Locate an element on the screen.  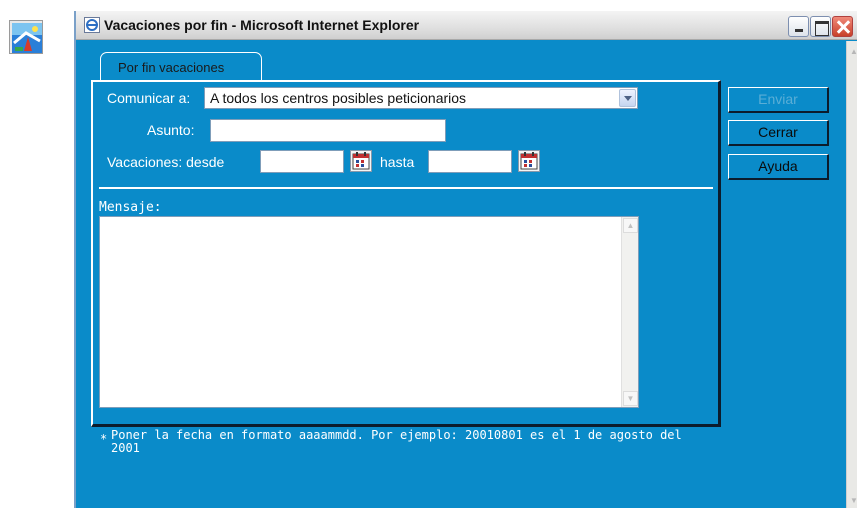
tab-label: Por fin vacaciones is located at coordinates (171, 67).